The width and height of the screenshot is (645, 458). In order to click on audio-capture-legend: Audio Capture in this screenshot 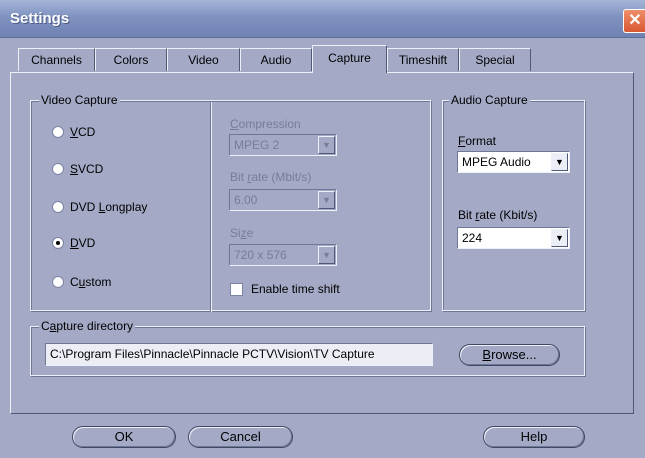, I will do `click(489, 100)`.